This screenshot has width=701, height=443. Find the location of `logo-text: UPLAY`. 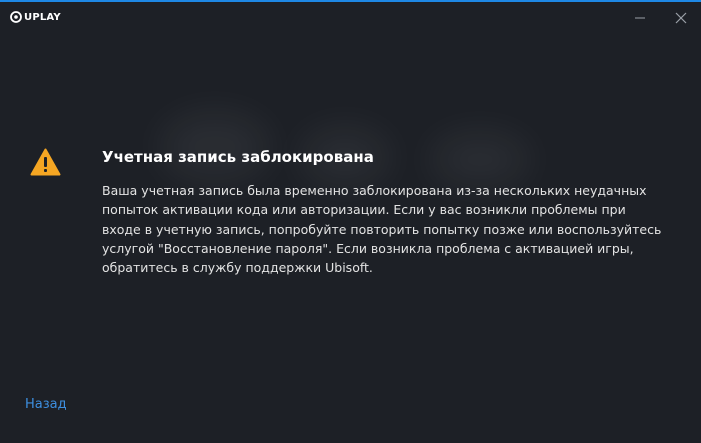

logo-text: UPLAY is located at coordinates (42, 17).